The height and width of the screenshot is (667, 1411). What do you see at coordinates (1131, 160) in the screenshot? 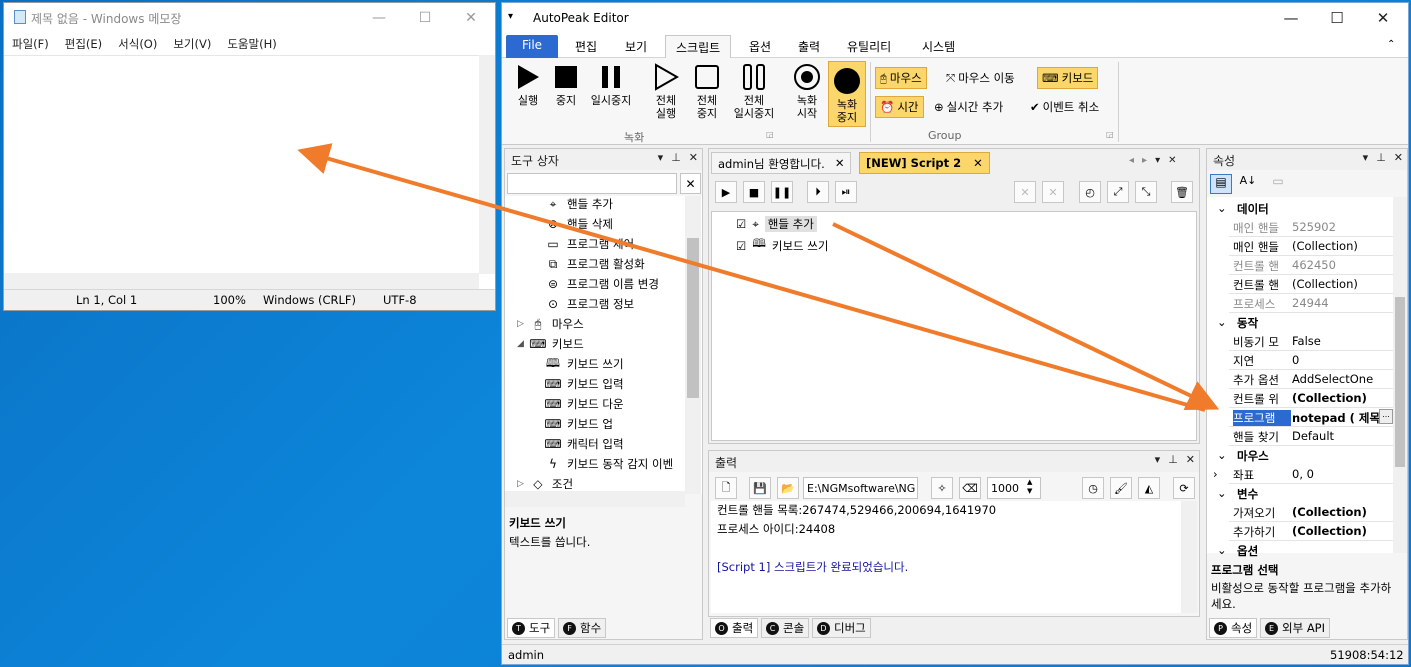
I see `tab-left-icon: ◂` at bounding box center [1131, 160].